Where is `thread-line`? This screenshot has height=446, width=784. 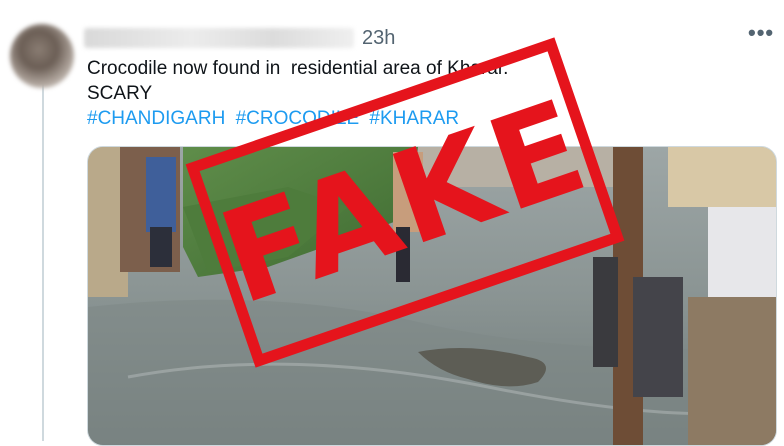
thread-line is located at coordinates (43, 261).